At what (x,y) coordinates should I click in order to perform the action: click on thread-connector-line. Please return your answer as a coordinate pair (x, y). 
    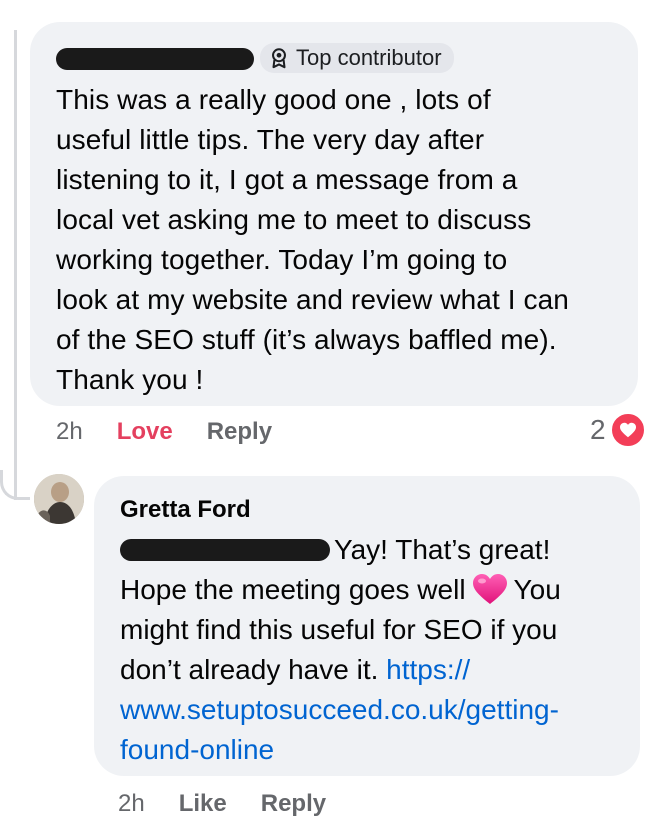
    Looking at the image, I should click on (15, 265).